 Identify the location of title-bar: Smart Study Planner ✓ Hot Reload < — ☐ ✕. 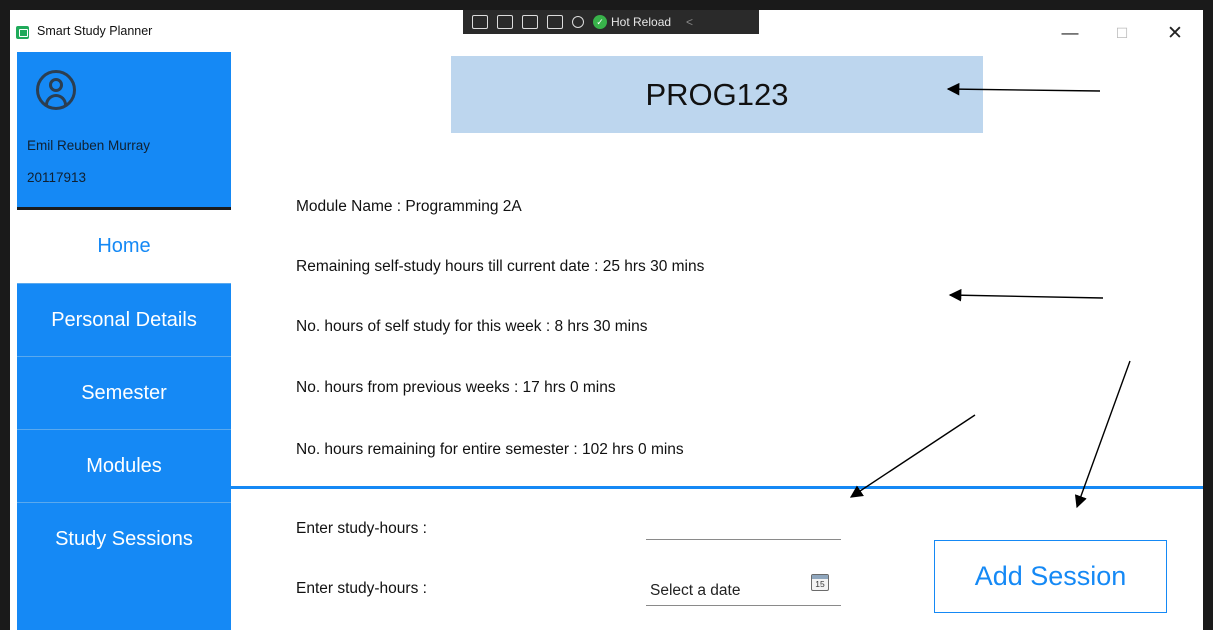
(606, 31).